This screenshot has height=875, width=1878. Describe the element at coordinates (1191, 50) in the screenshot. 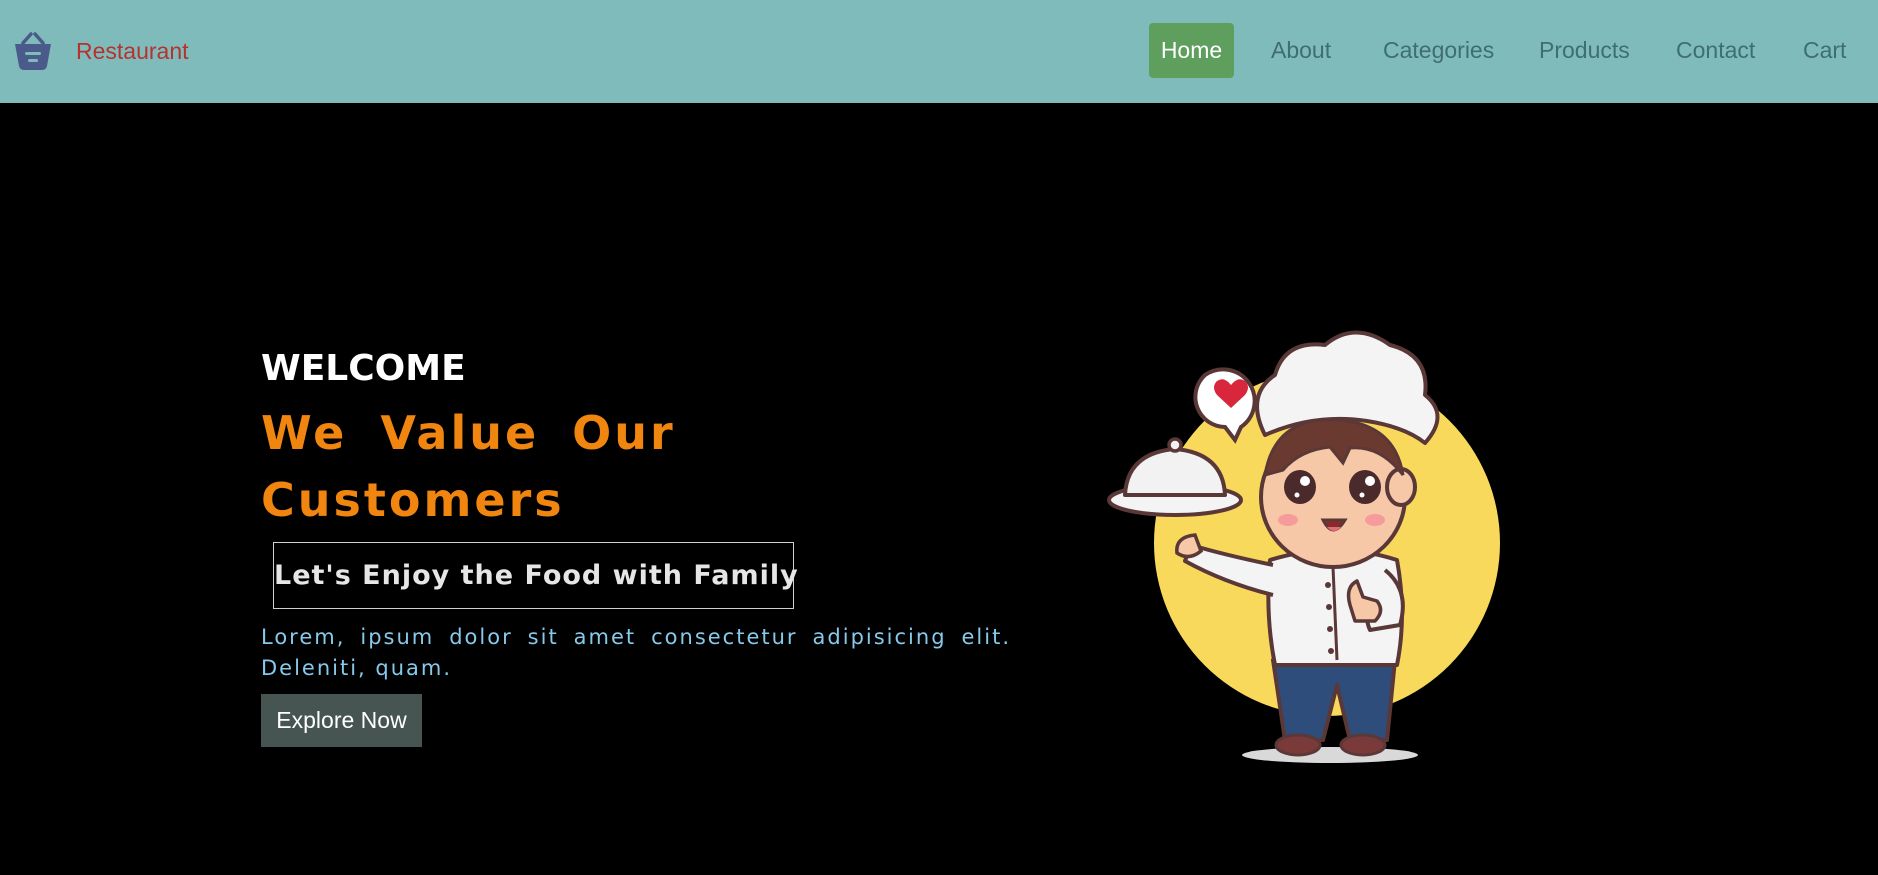

I see `nav-home: Home` at that location.